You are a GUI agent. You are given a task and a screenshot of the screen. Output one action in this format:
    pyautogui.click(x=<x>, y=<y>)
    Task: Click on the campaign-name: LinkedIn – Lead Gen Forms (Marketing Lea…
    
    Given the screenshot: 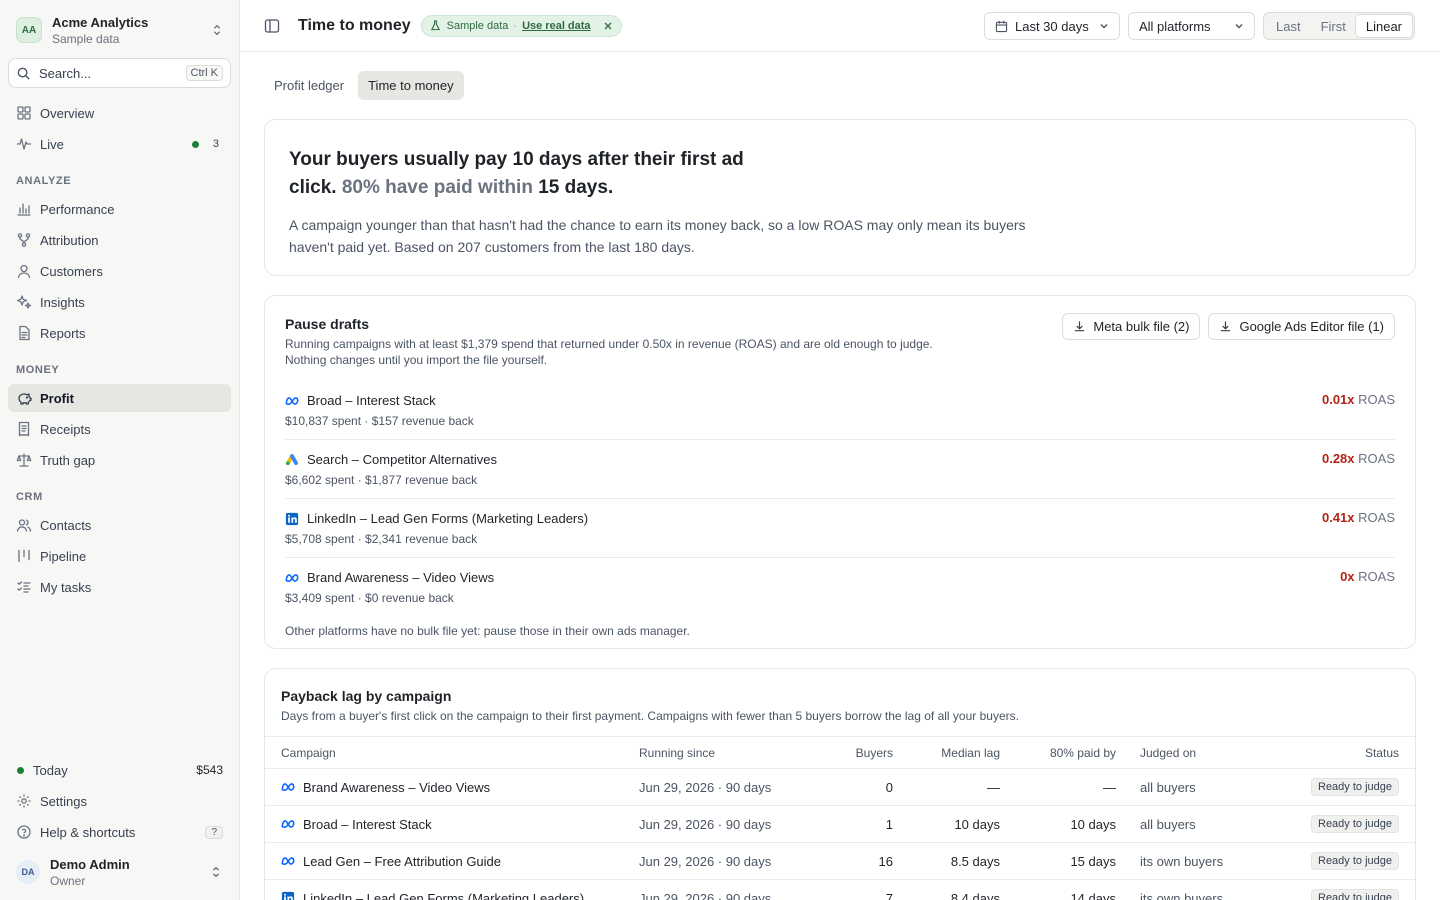 What is the action you would take?
    pyautogui.click(x=448, y=518)
    